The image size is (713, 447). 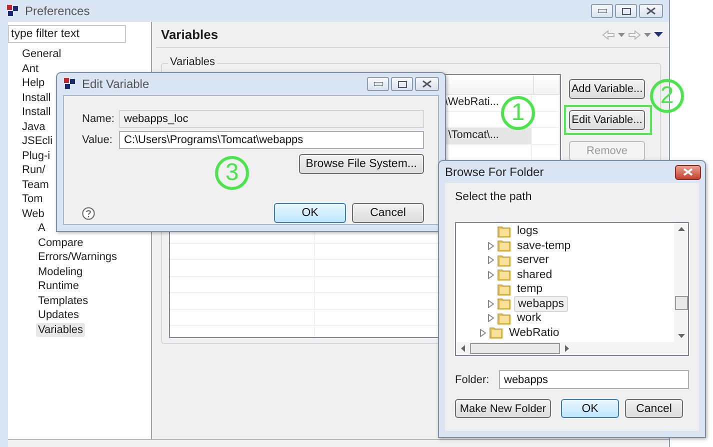 I want to click on tree-item: Java, so click(x=34, y=127).